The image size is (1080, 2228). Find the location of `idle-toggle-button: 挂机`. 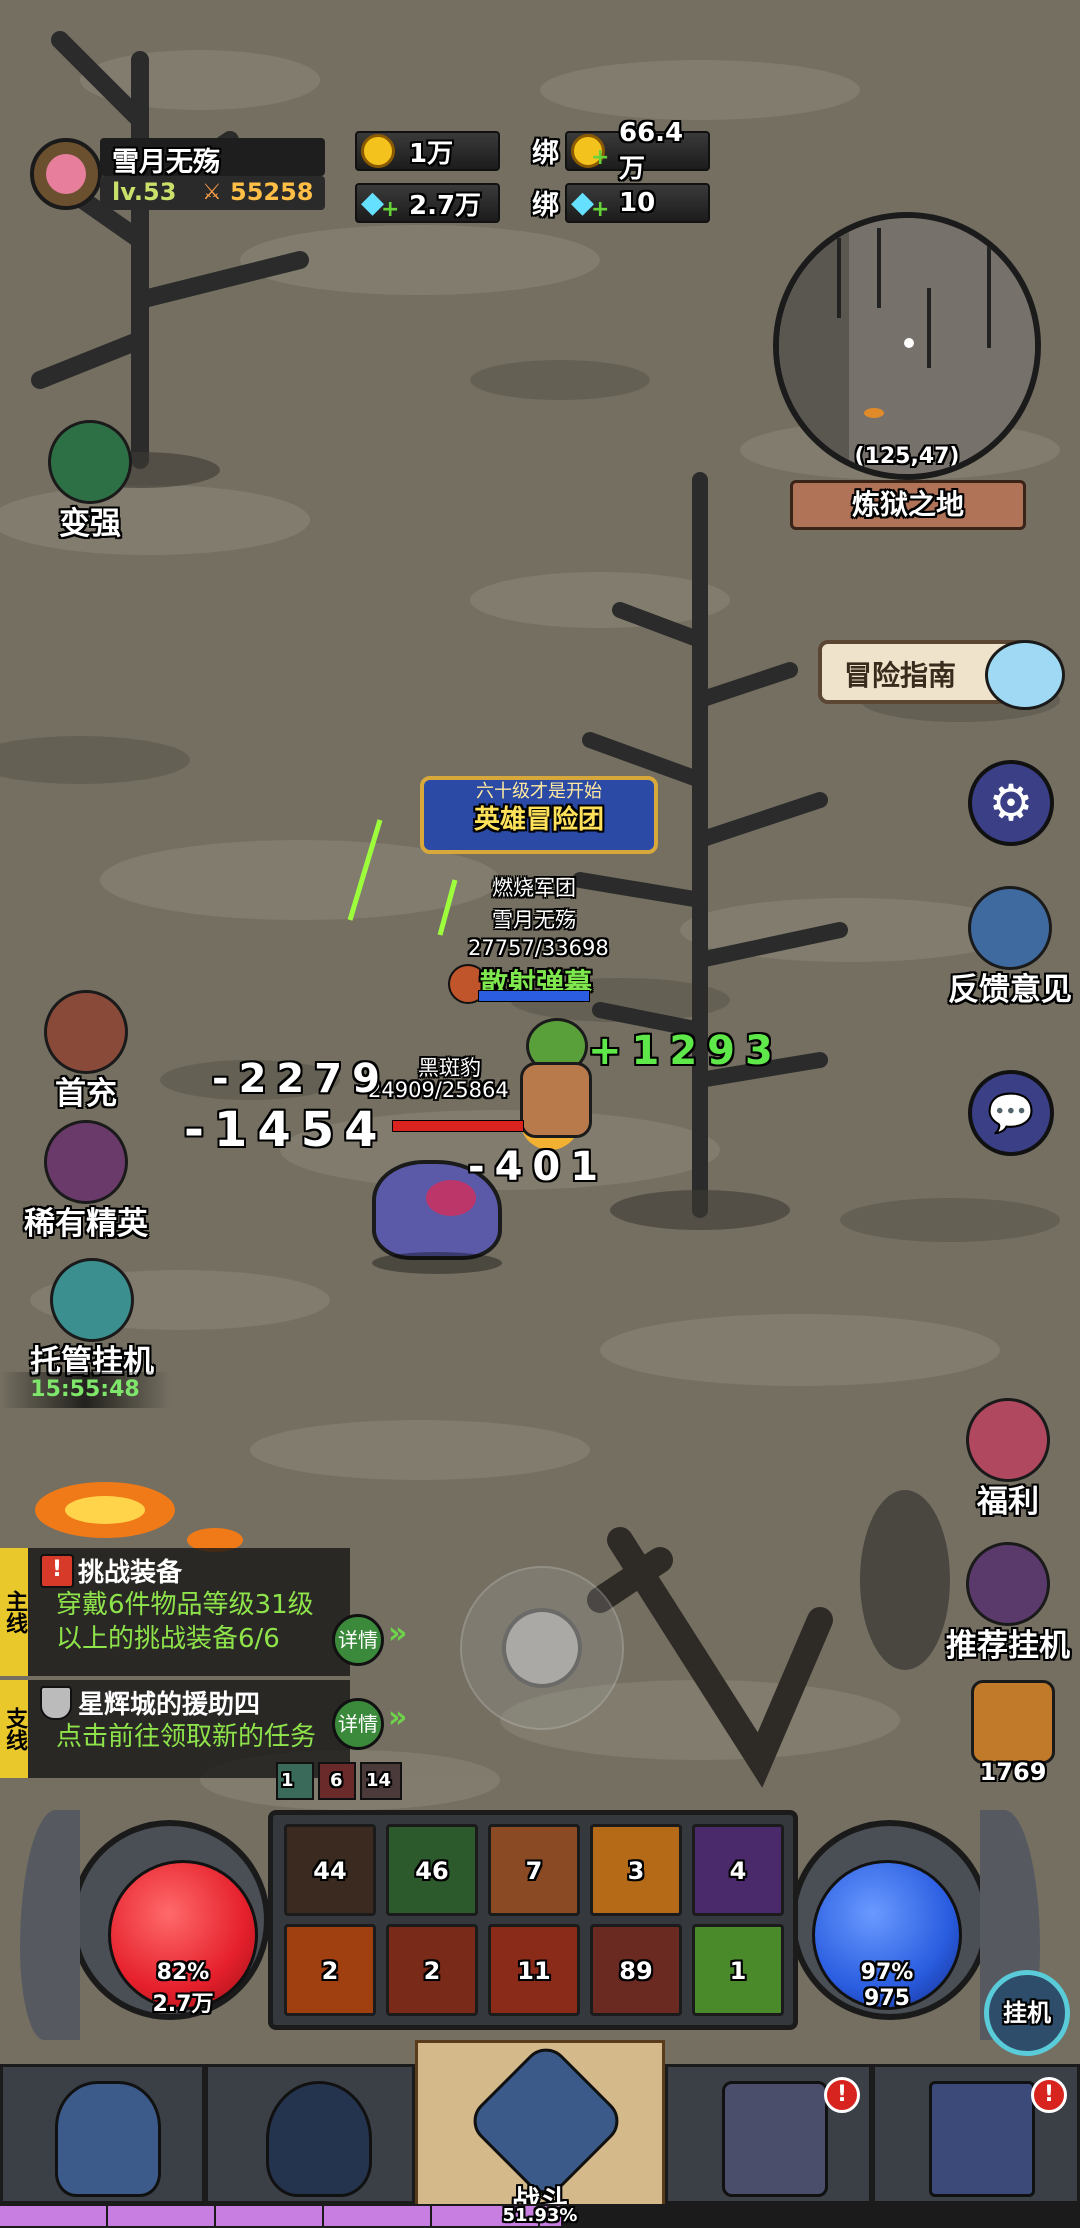

idle-toggle-button: 挂机 is located at coordinates (1027, 2013).